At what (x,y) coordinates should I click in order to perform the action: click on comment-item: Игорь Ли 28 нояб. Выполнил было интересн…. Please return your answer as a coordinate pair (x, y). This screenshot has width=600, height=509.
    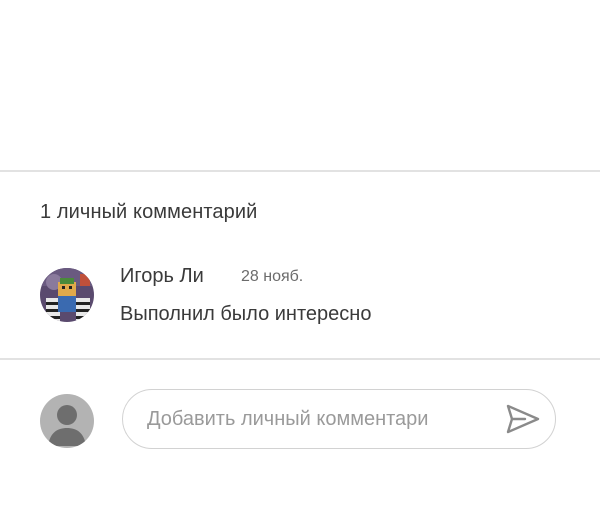
    Looking at the image, I should click on (308, 297).